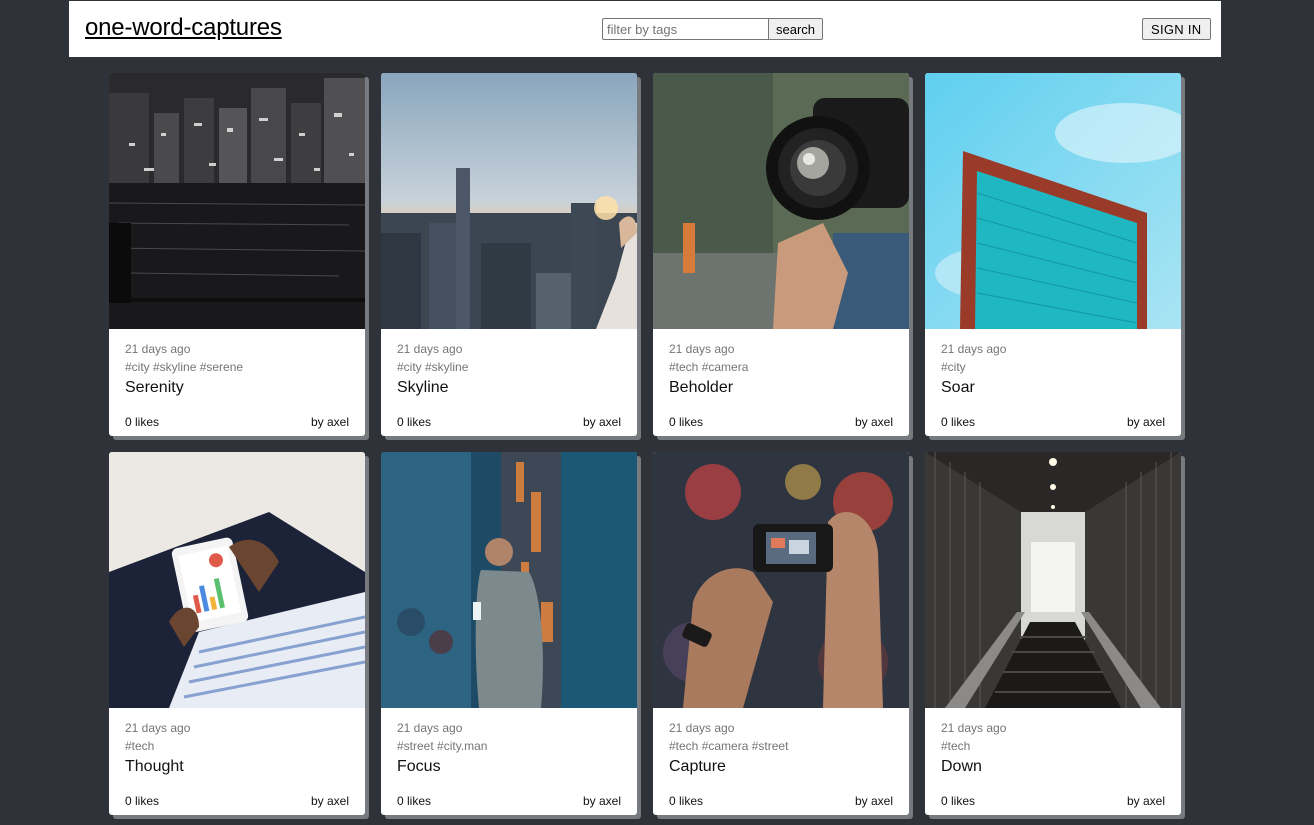  I want to click on brand-logo-link: one-word-captures, so click(183, 28).